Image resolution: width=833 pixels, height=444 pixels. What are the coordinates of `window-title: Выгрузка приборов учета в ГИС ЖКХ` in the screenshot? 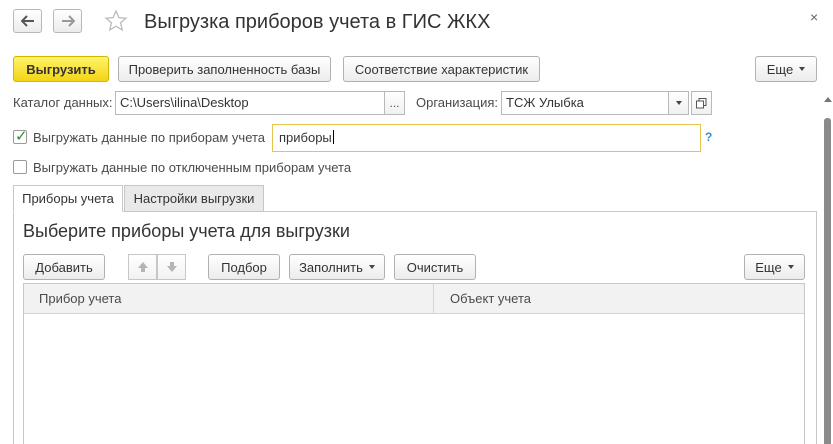 It's located at (317, 22).